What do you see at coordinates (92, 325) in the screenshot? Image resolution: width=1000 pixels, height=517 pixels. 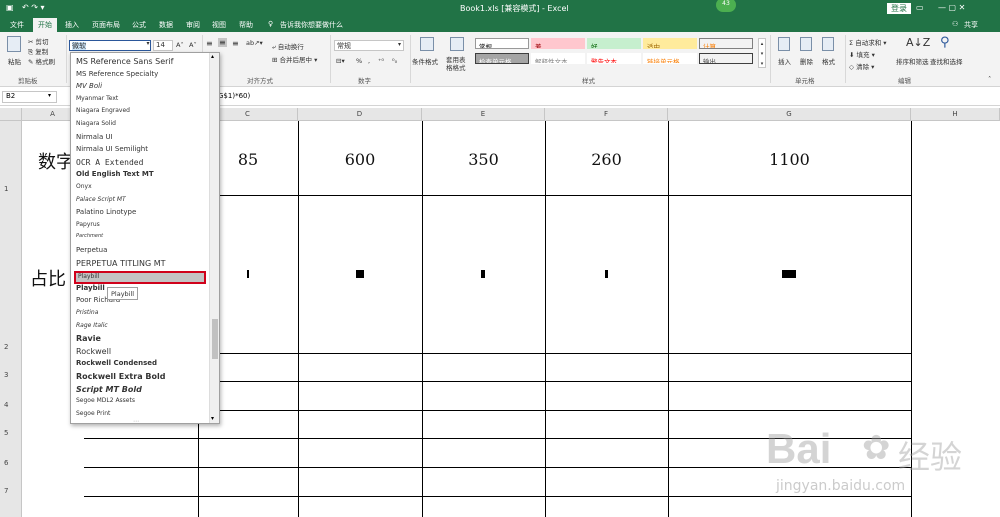 I see `font-item: Rage Italic` at bounding box center [92, 325].